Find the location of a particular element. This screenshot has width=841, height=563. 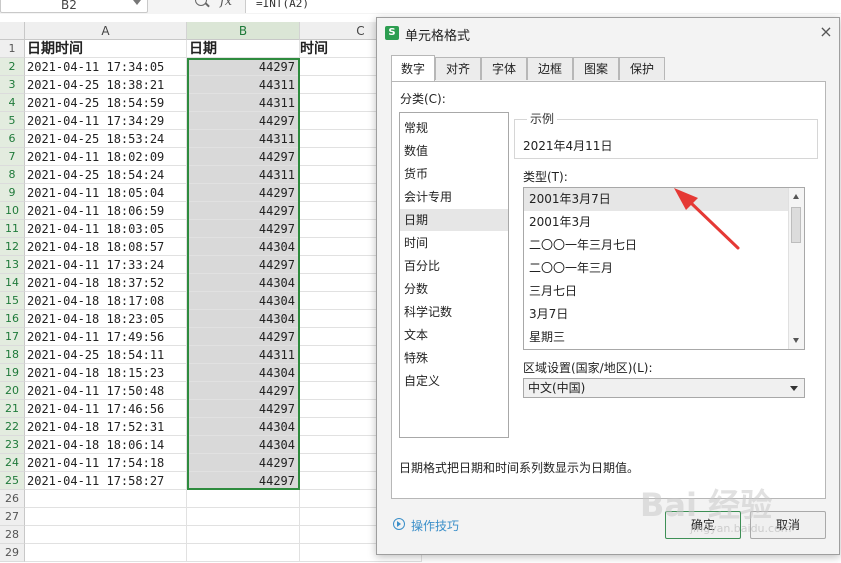

tab-alignment: 对齐 is located at coordinates (458, 68).